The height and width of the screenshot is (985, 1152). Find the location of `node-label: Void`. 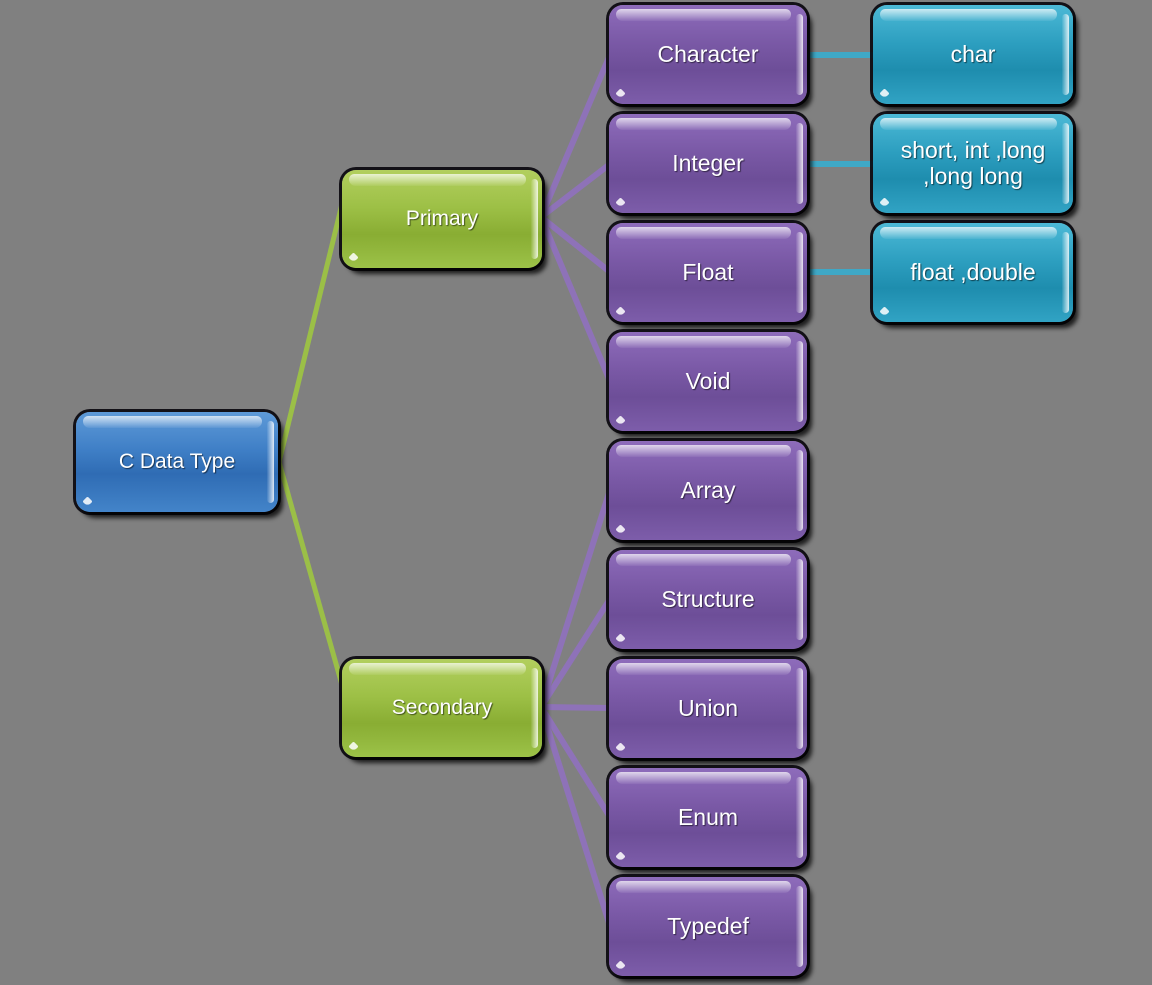

node-label: Void is located at coordinates (708, 380).